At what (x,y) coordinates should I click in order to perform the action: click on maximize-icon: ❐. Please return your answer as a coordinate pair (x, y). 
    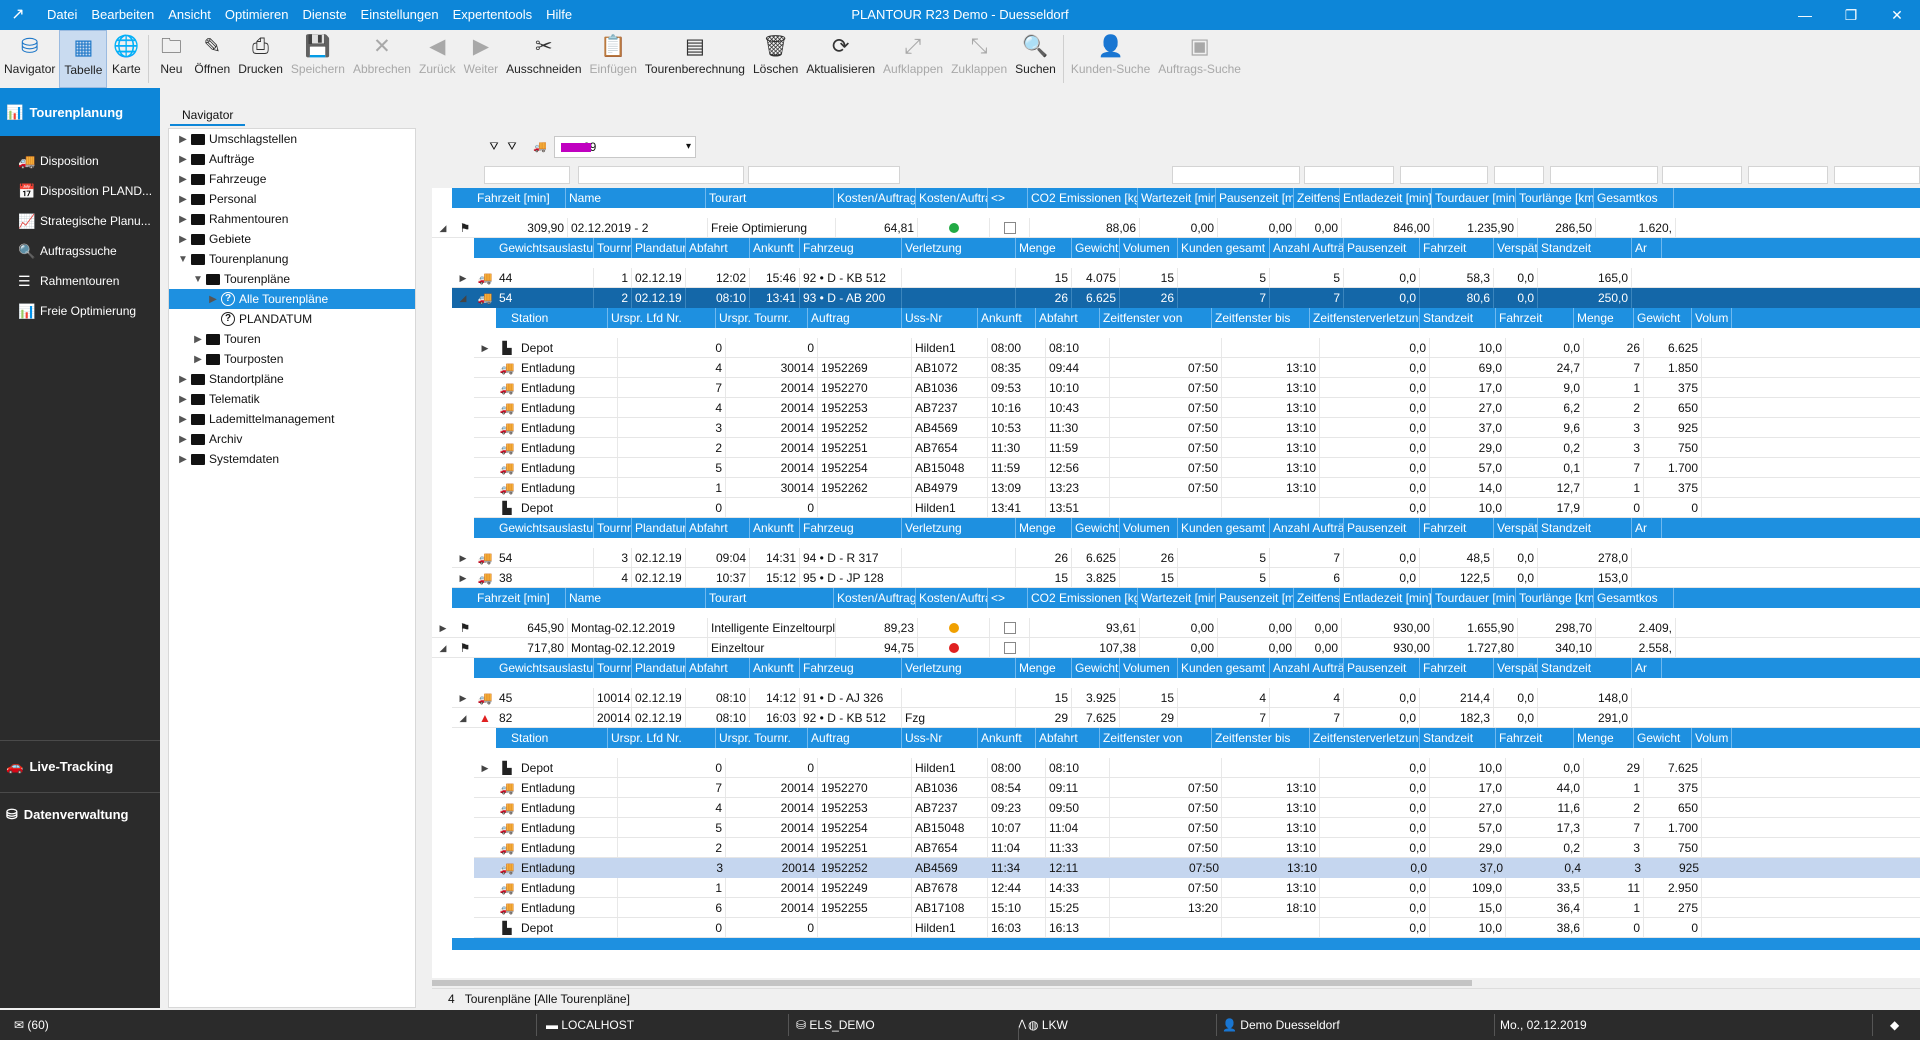
    Looking at the image, I should click on (1851, 15).